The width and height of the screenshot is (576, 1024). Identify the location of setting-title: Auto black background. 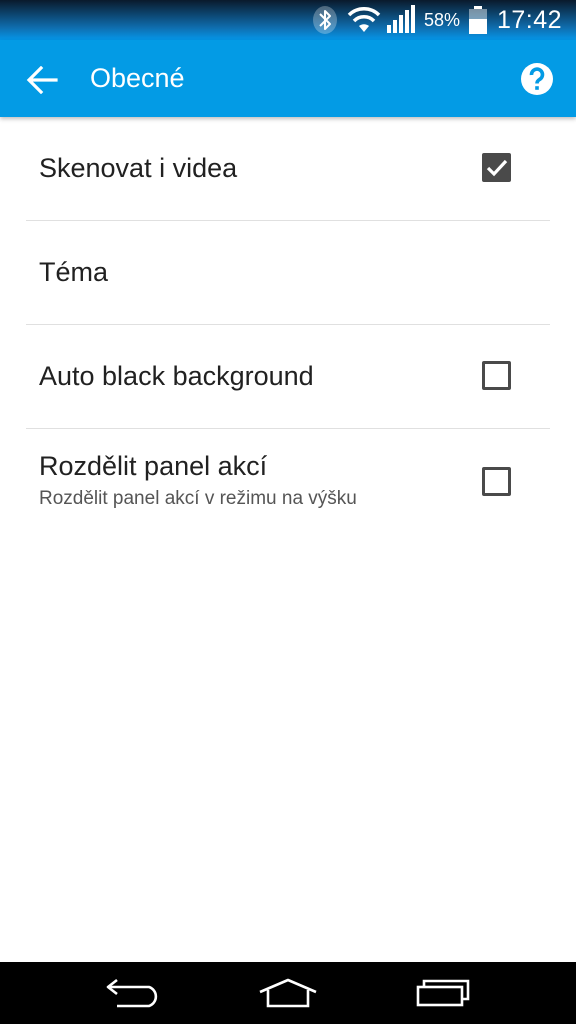
(176, 376).